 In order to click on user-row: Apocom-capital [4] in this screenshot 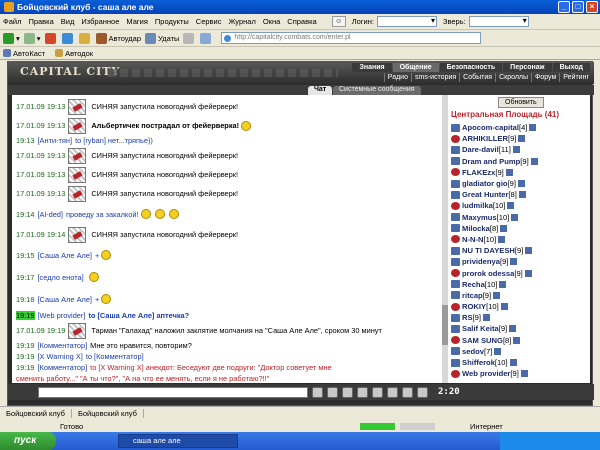, I will do `click(519, 127)`.